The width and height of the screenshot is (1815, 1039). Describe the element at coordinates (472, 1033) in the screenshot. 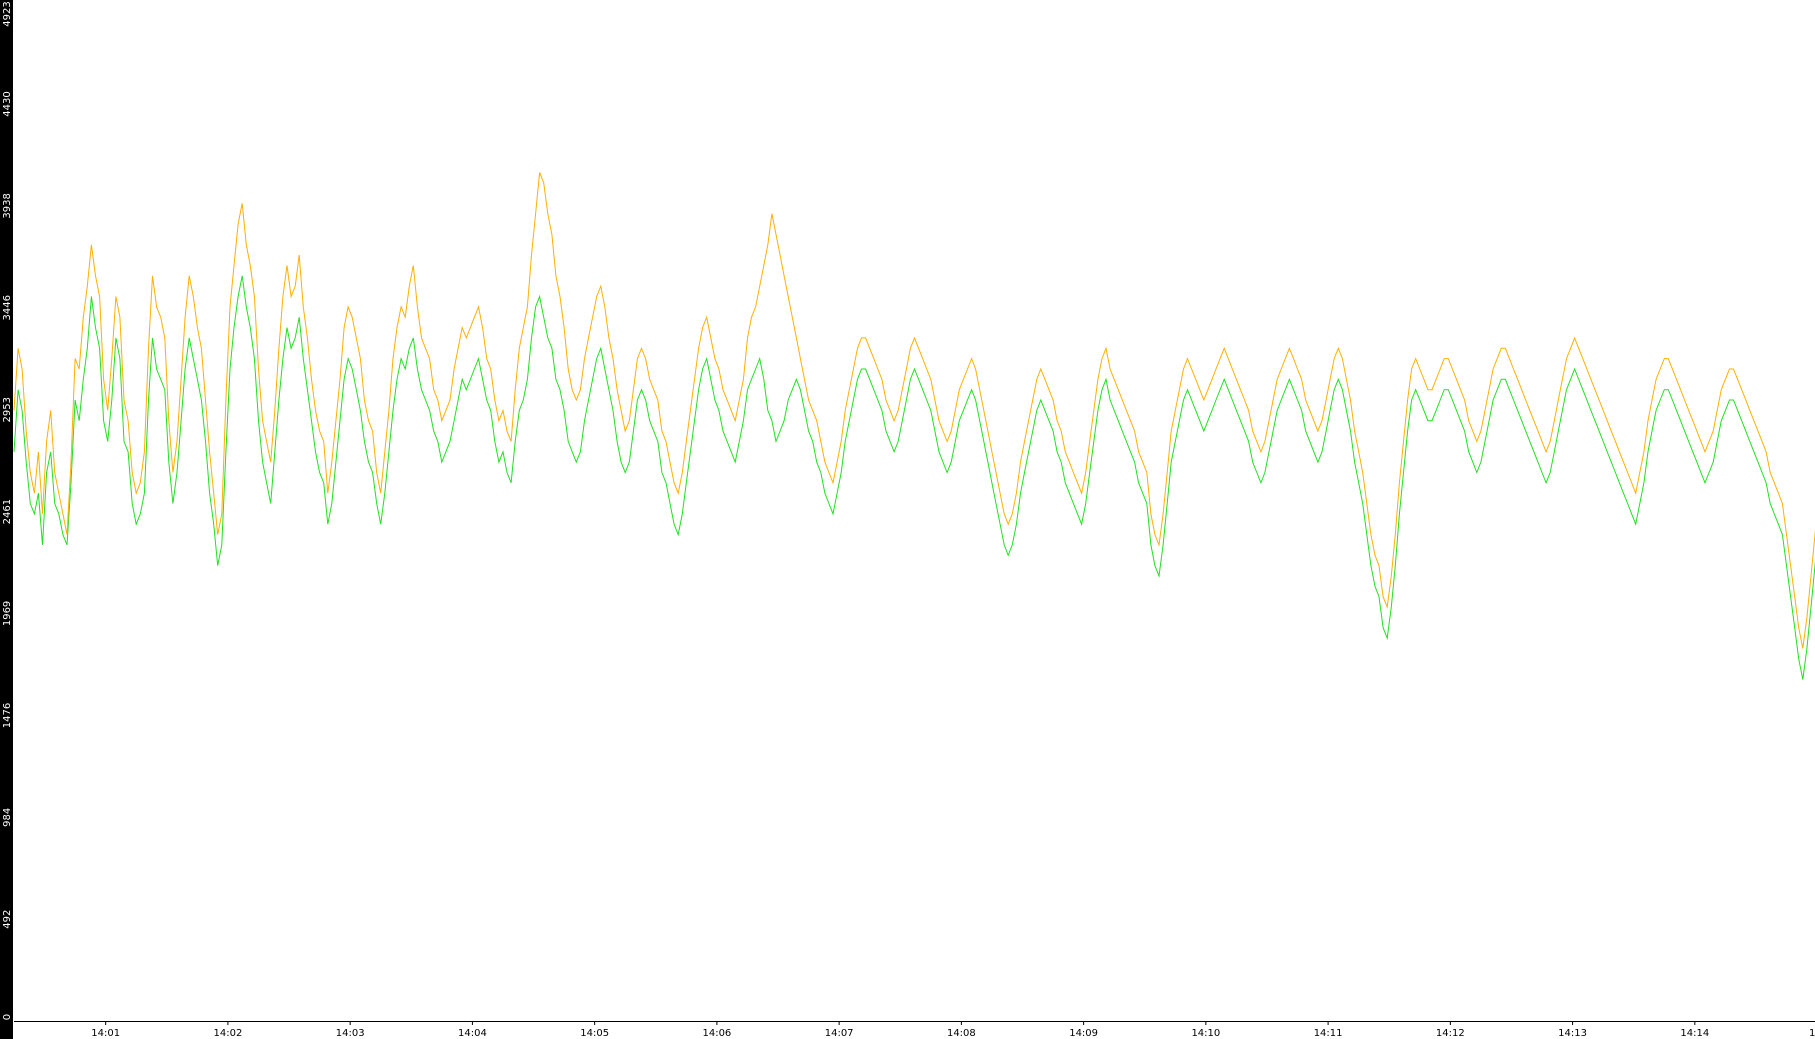

I see `x-tick-label: 14:04` at that location.